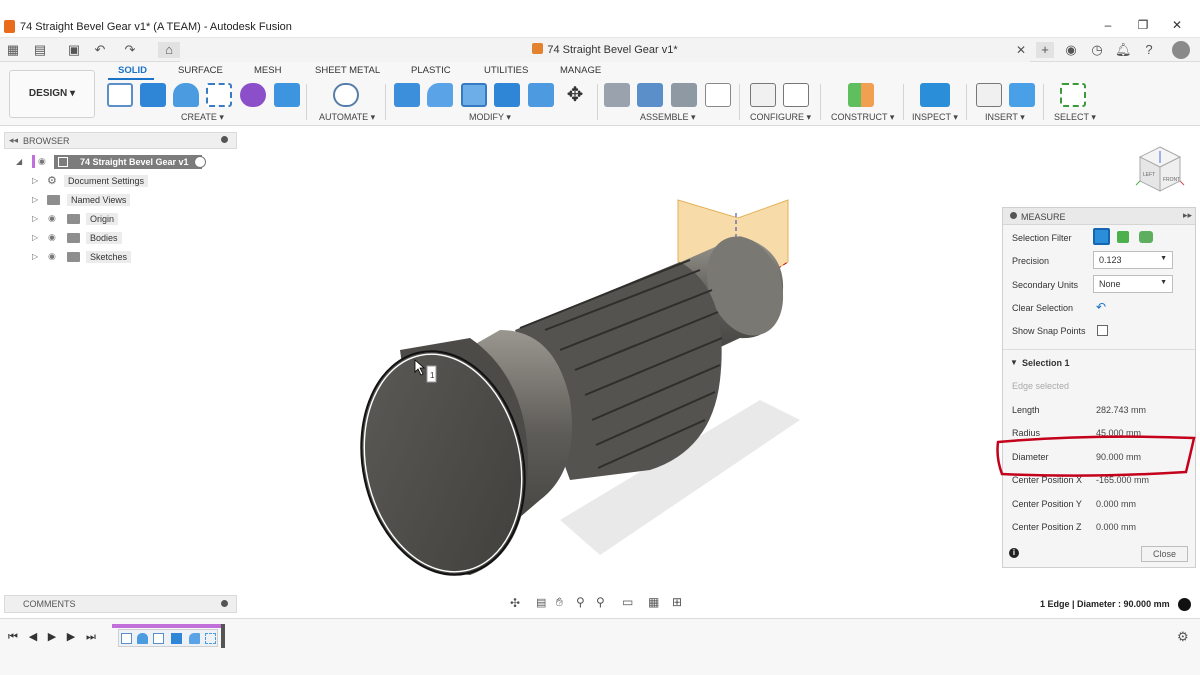  I want to click on timeline-revolve-icon, so click(142, 638).